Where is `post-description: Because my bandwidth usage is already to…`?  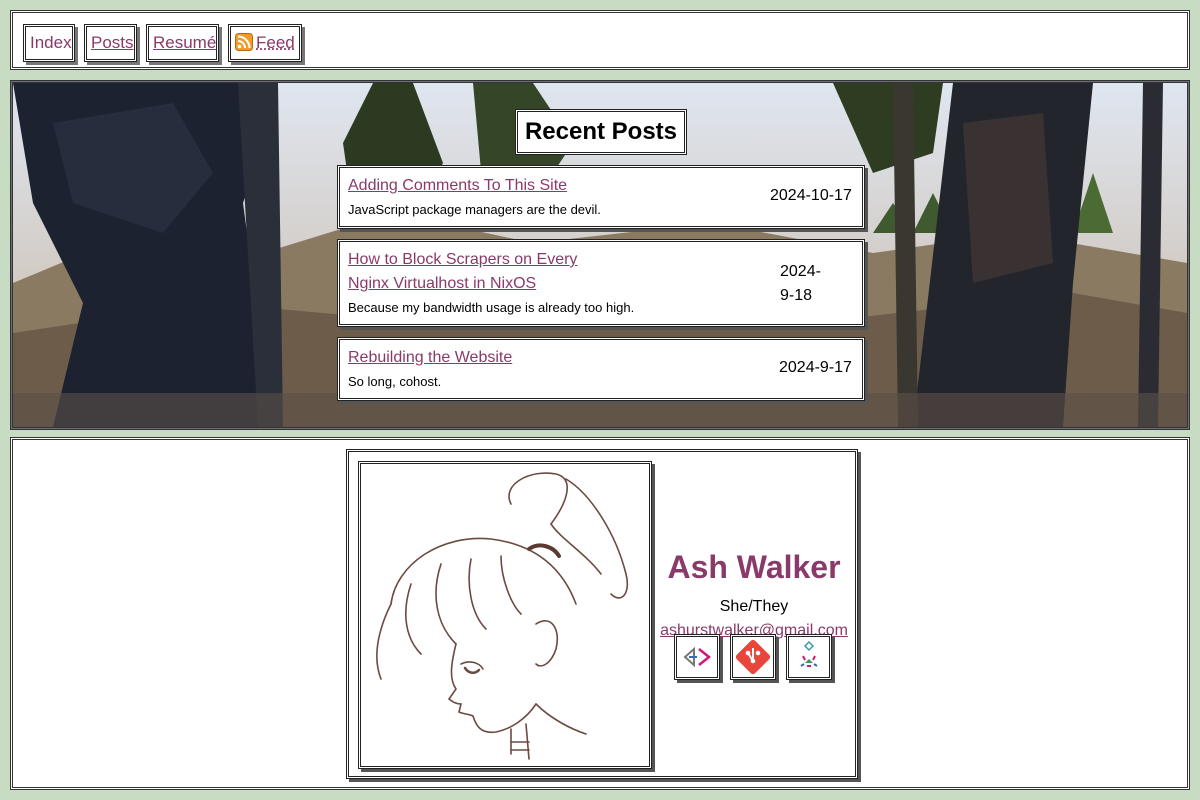
post-description: Because my bandwidth usage is already to… is located at coordinates (491, 307).